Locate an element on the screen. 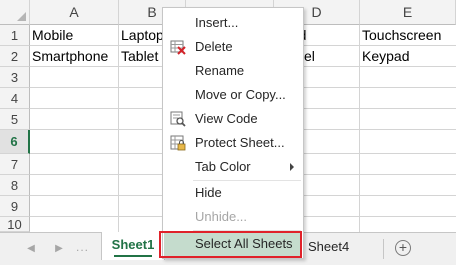  row-header-9: 9 is located at coordinates (15, 206).